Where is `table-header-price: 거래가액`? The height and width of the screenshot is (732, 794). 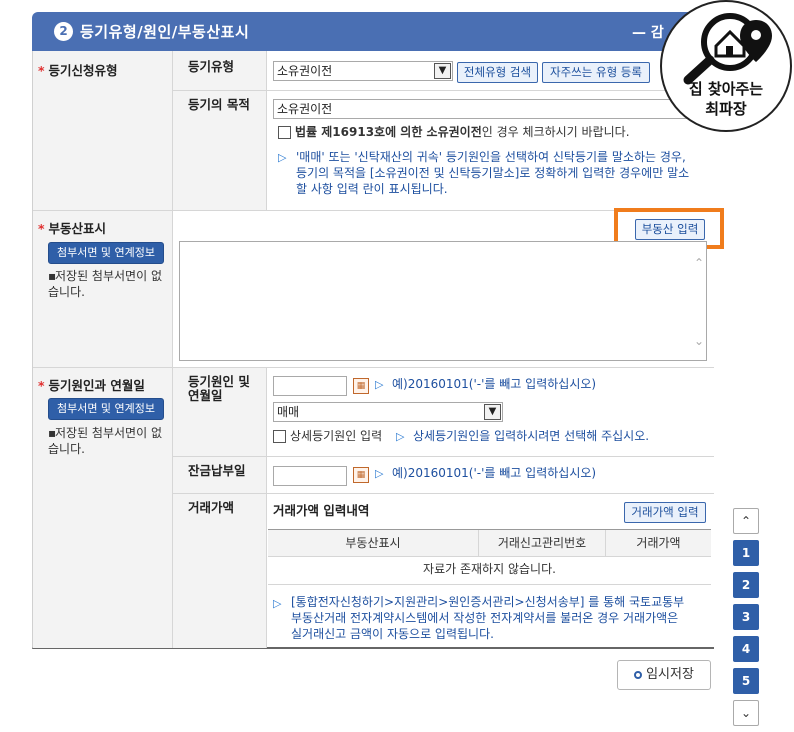
table-header-price: 거래가액 is located at coordinates (658, 543).